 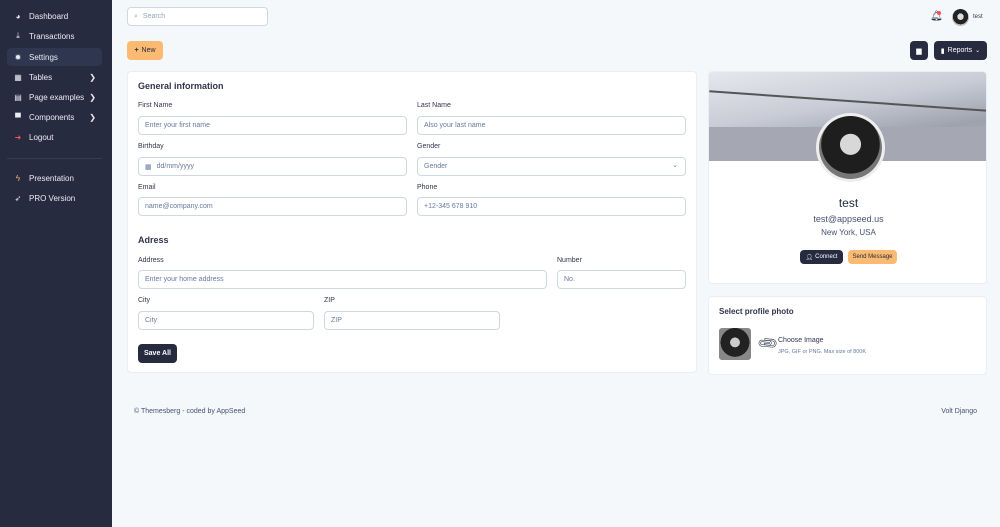 I want to click on first-name-input: Enter your first name, so click(x=272, y=125).